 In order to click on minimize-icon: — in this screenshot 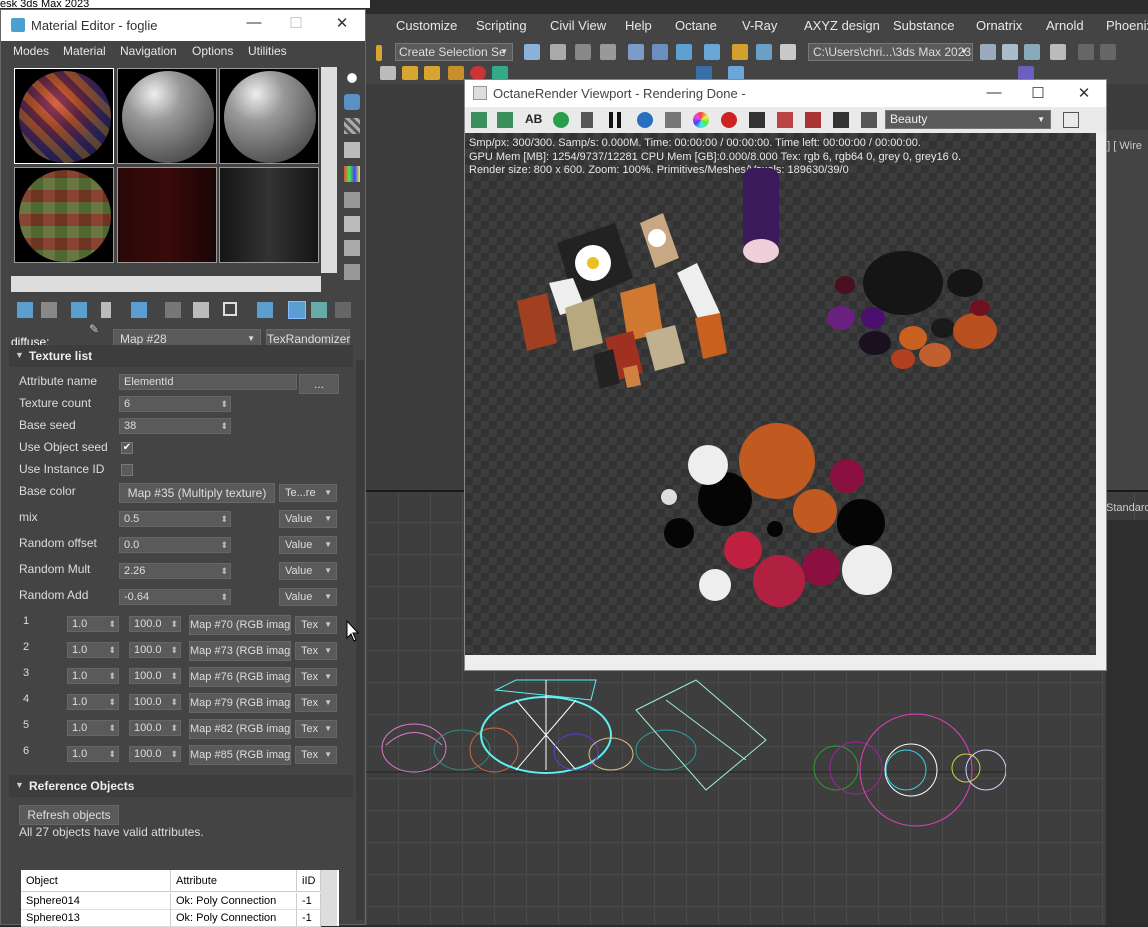, I will do `click(994, 94)`.